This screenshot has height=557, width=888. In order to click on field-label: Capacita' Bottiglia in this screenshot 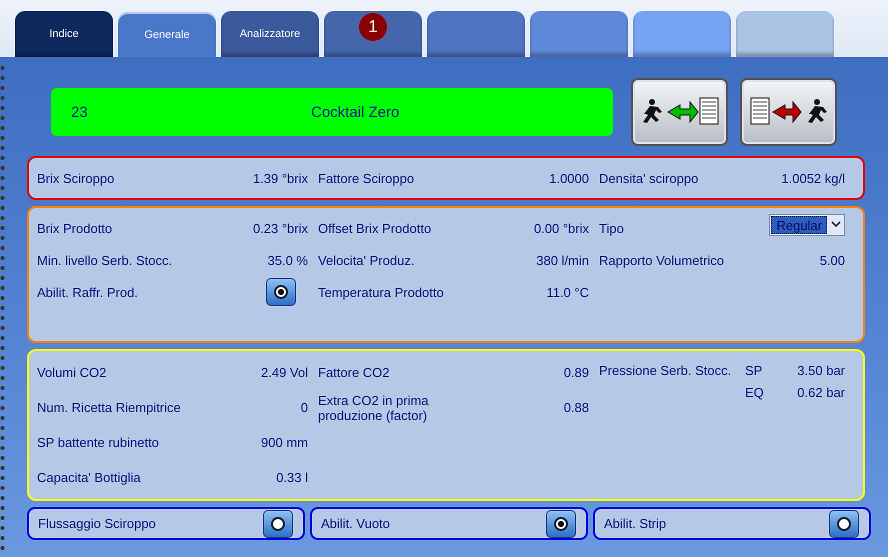, I will do `click(89, 477)`.